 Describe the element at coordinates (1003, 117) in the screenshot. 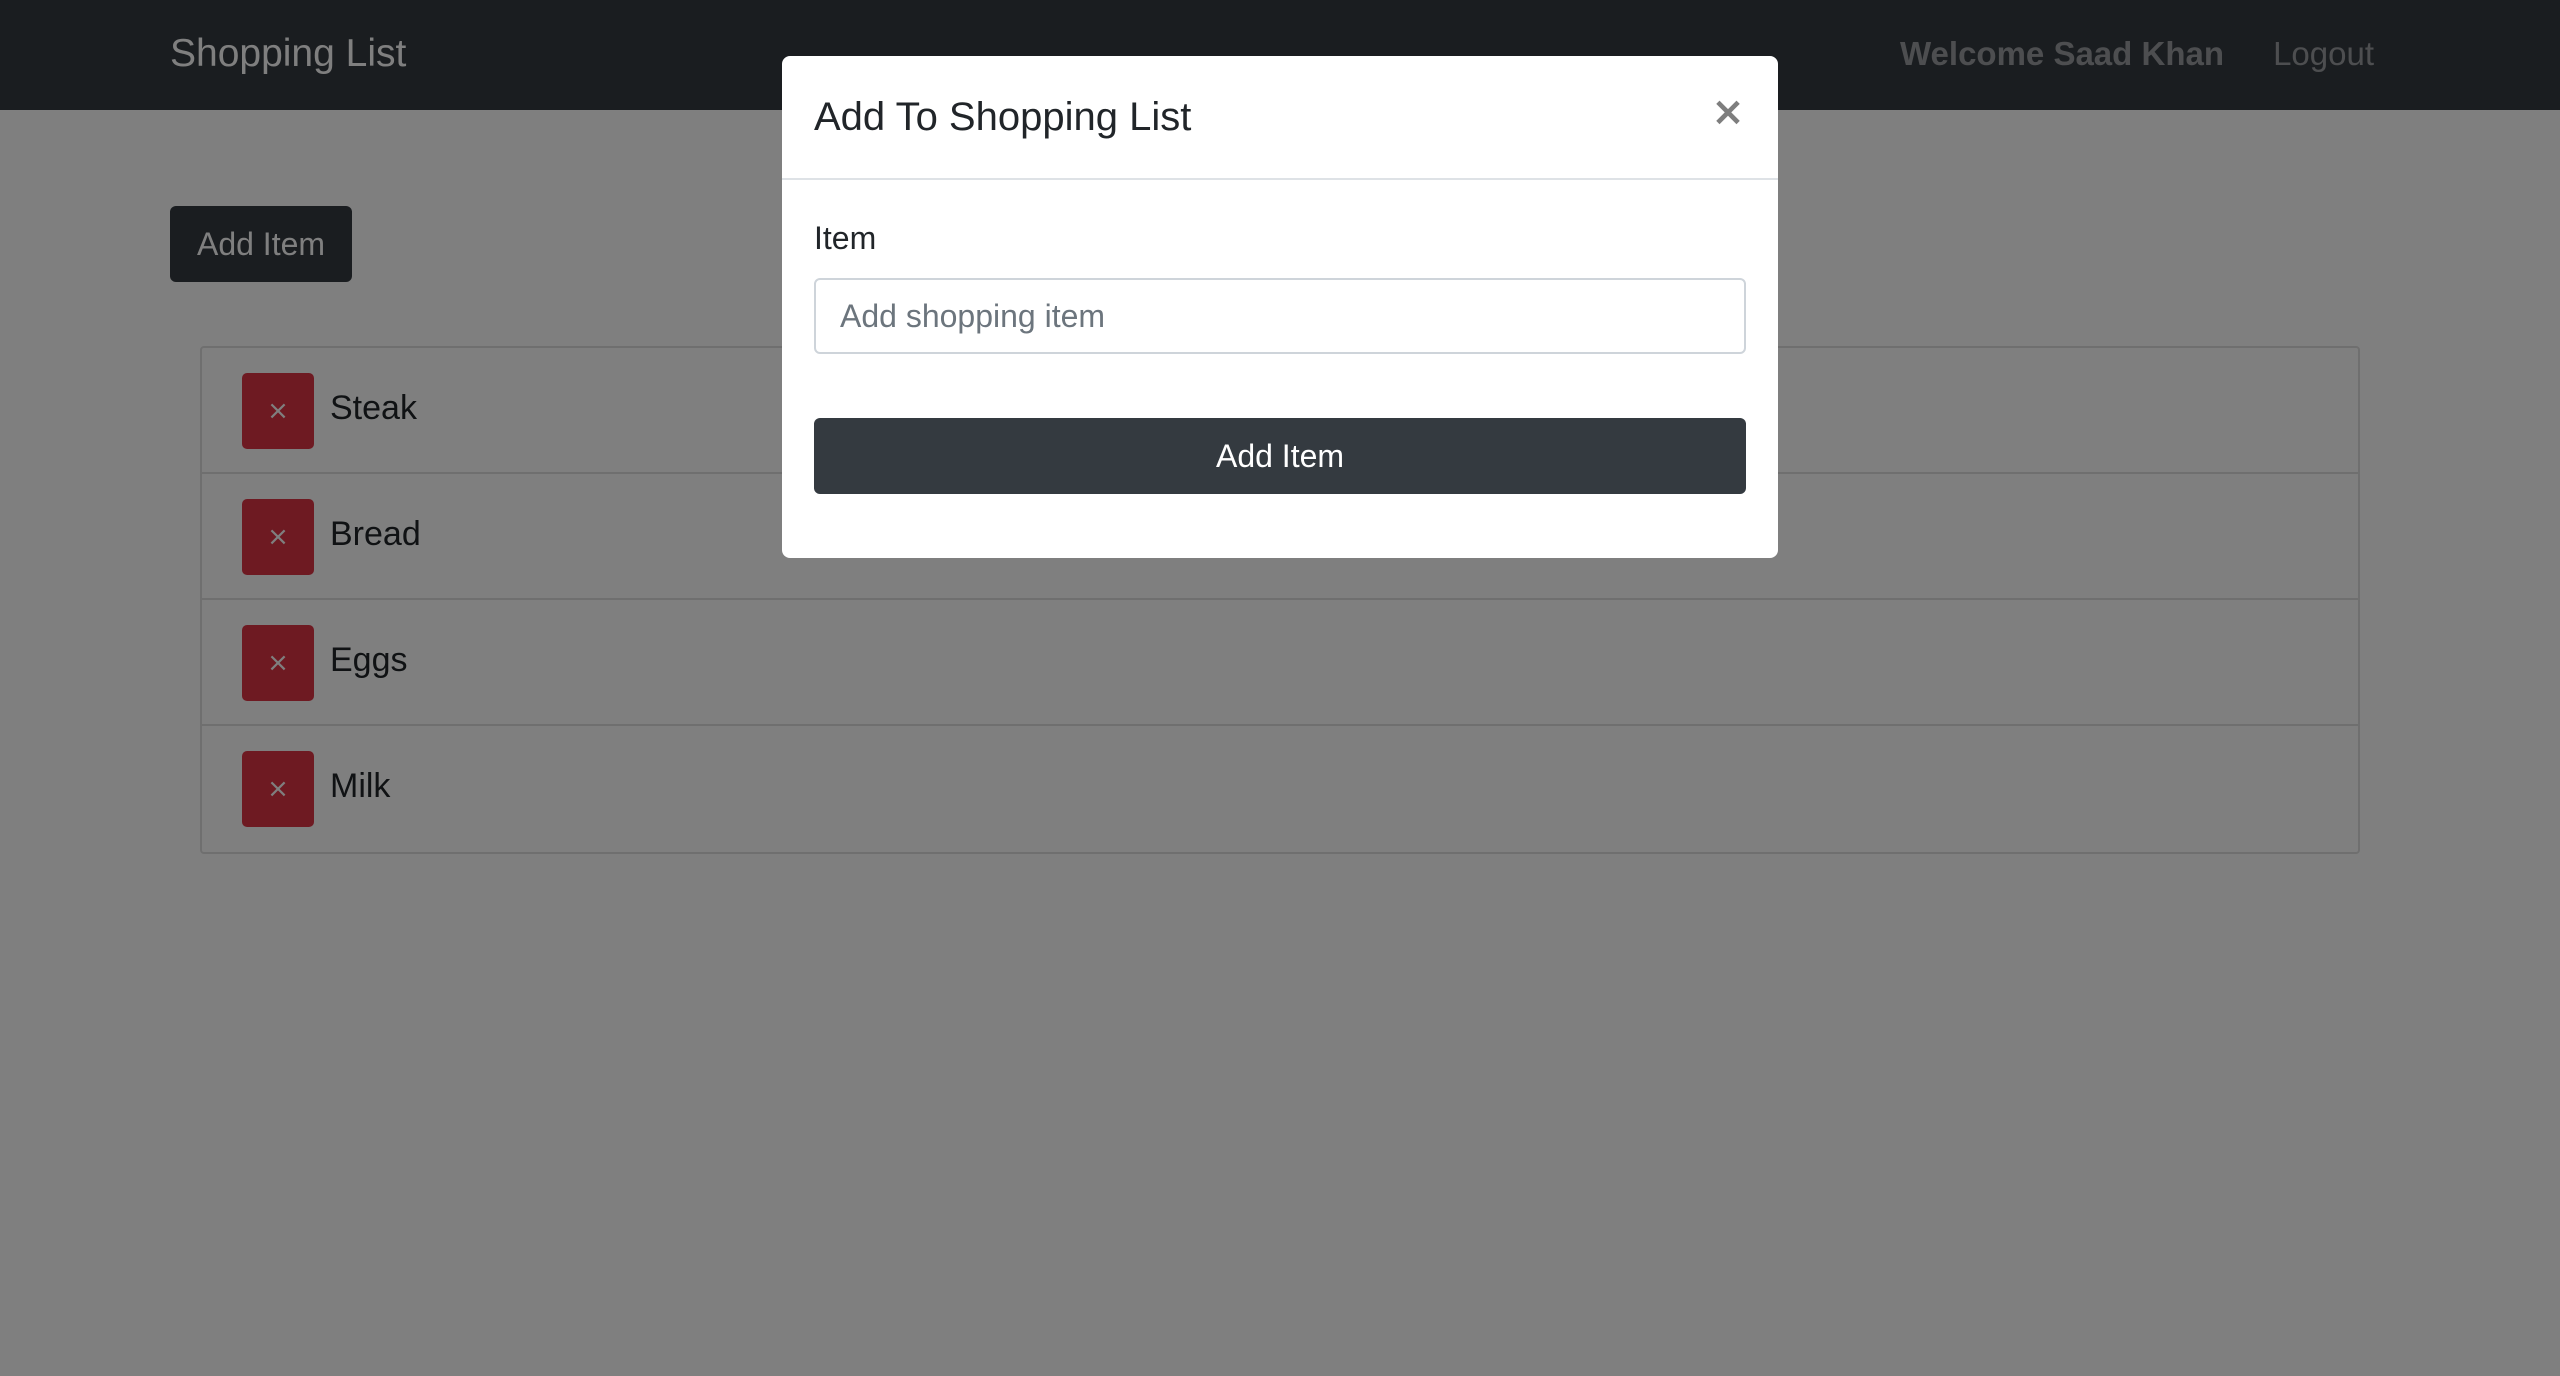

I see `modal-title: Add To Shopping List` at that location.